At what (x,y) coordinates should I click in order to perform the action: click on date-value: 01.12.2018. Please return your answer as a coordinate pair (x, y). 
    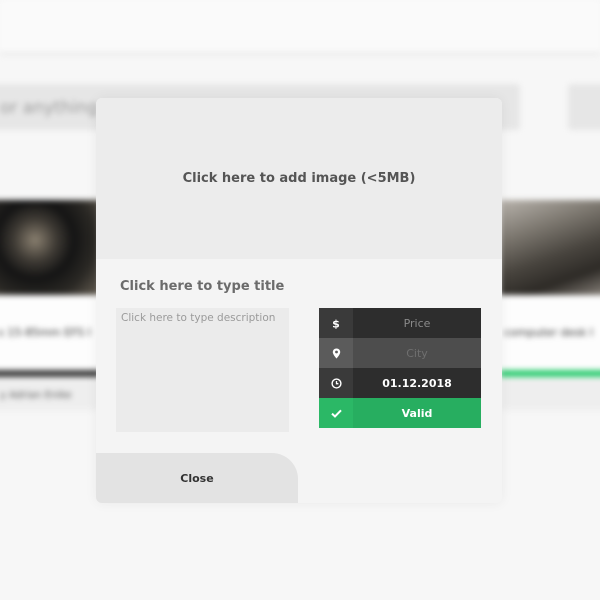
    Looking at the image, I should click on (417, 383).